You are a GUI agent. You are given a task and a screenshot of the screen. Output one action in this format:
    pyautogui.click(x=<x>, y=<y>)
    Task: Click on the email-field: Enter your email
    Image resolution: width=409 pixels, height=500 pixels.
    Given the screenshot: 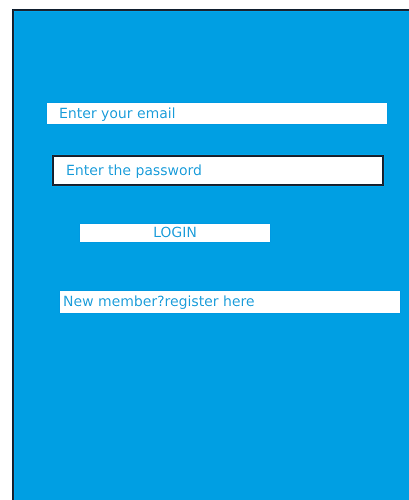 What is the action you would take?
    pyautogui.click(x=217, y=113)
    